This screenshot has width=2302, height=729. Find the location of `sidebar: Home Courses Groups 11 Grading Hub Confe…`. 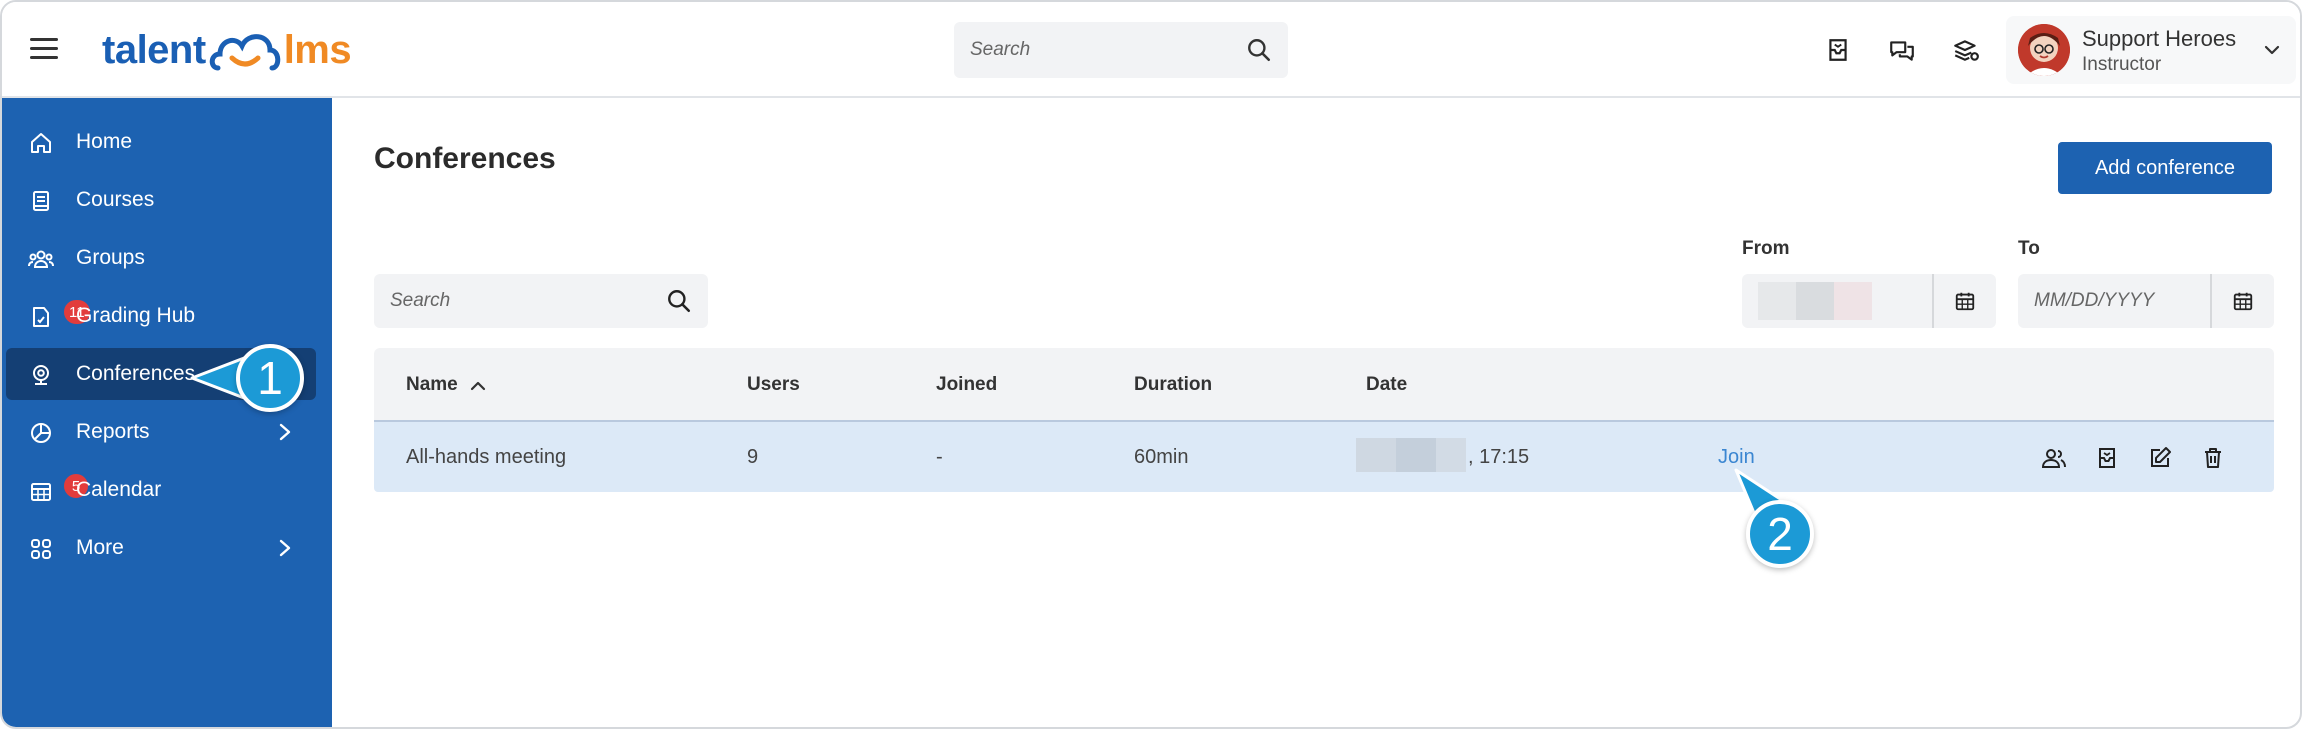

sidebar: Home Courses Groups 11 Grading Hub Confe… is located at coordinates (167, 412).